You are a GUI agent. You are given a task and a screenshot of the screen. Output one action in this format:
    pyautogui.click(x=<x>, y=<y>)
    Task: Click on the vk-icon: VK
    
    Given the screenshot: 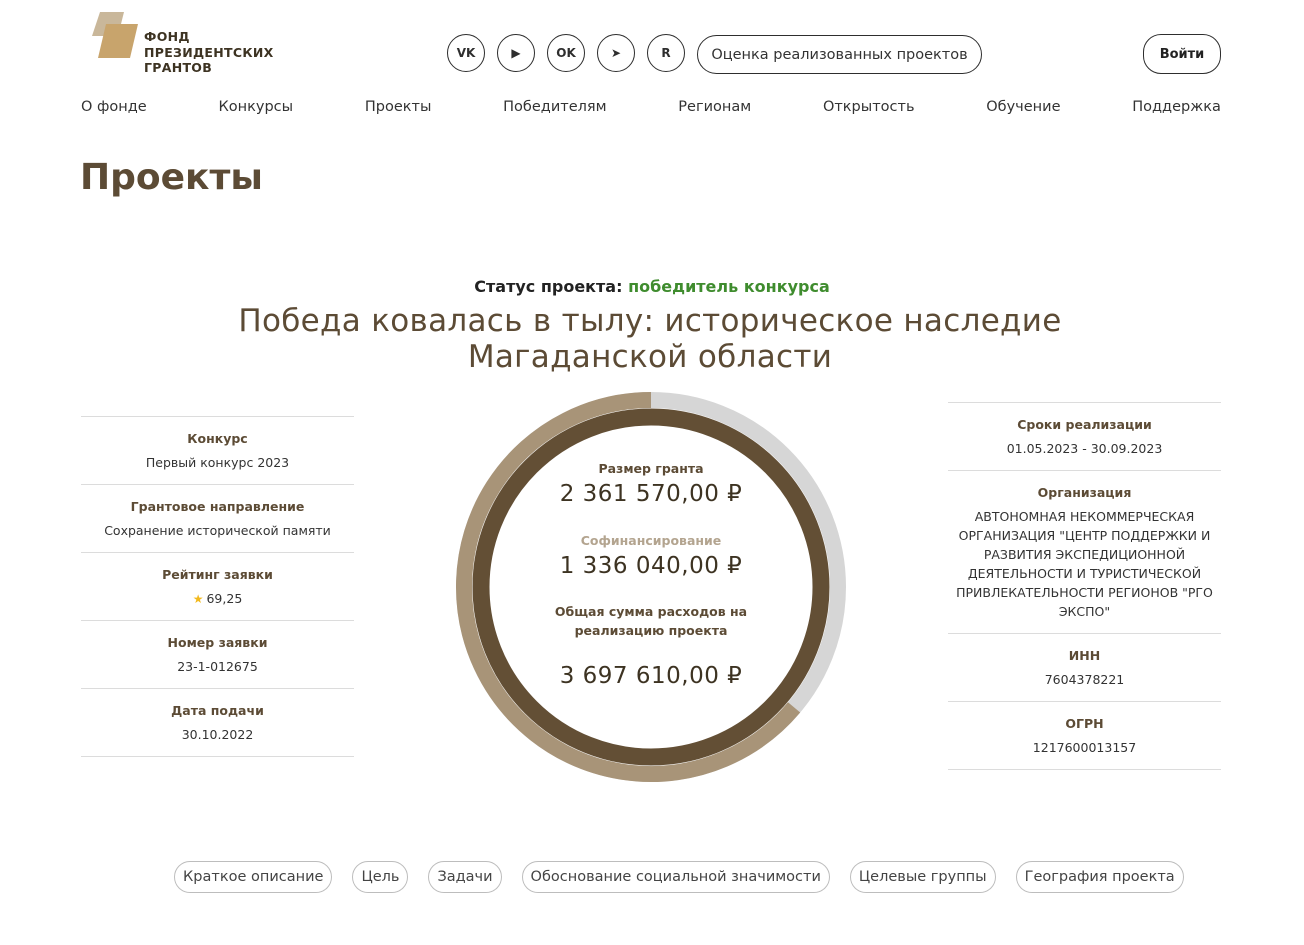 What is the action you would take?
    pyautogui.click(x=466, y=53)
    